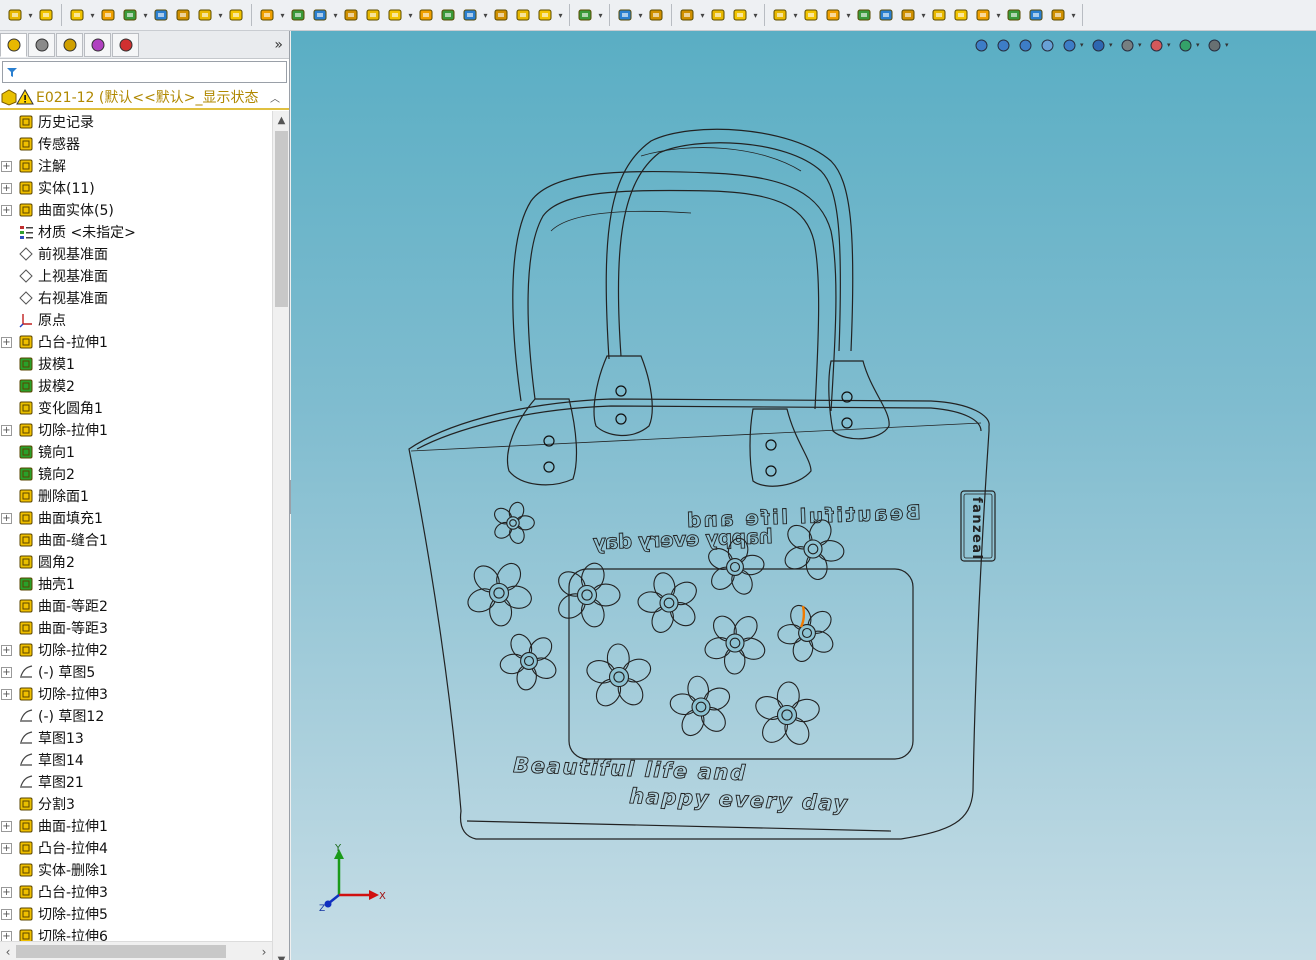 The image size is (1316, 960). Describe the element at coordinates (136, 144) in the screenshot. I see `tree-item: 传感器` at that location.